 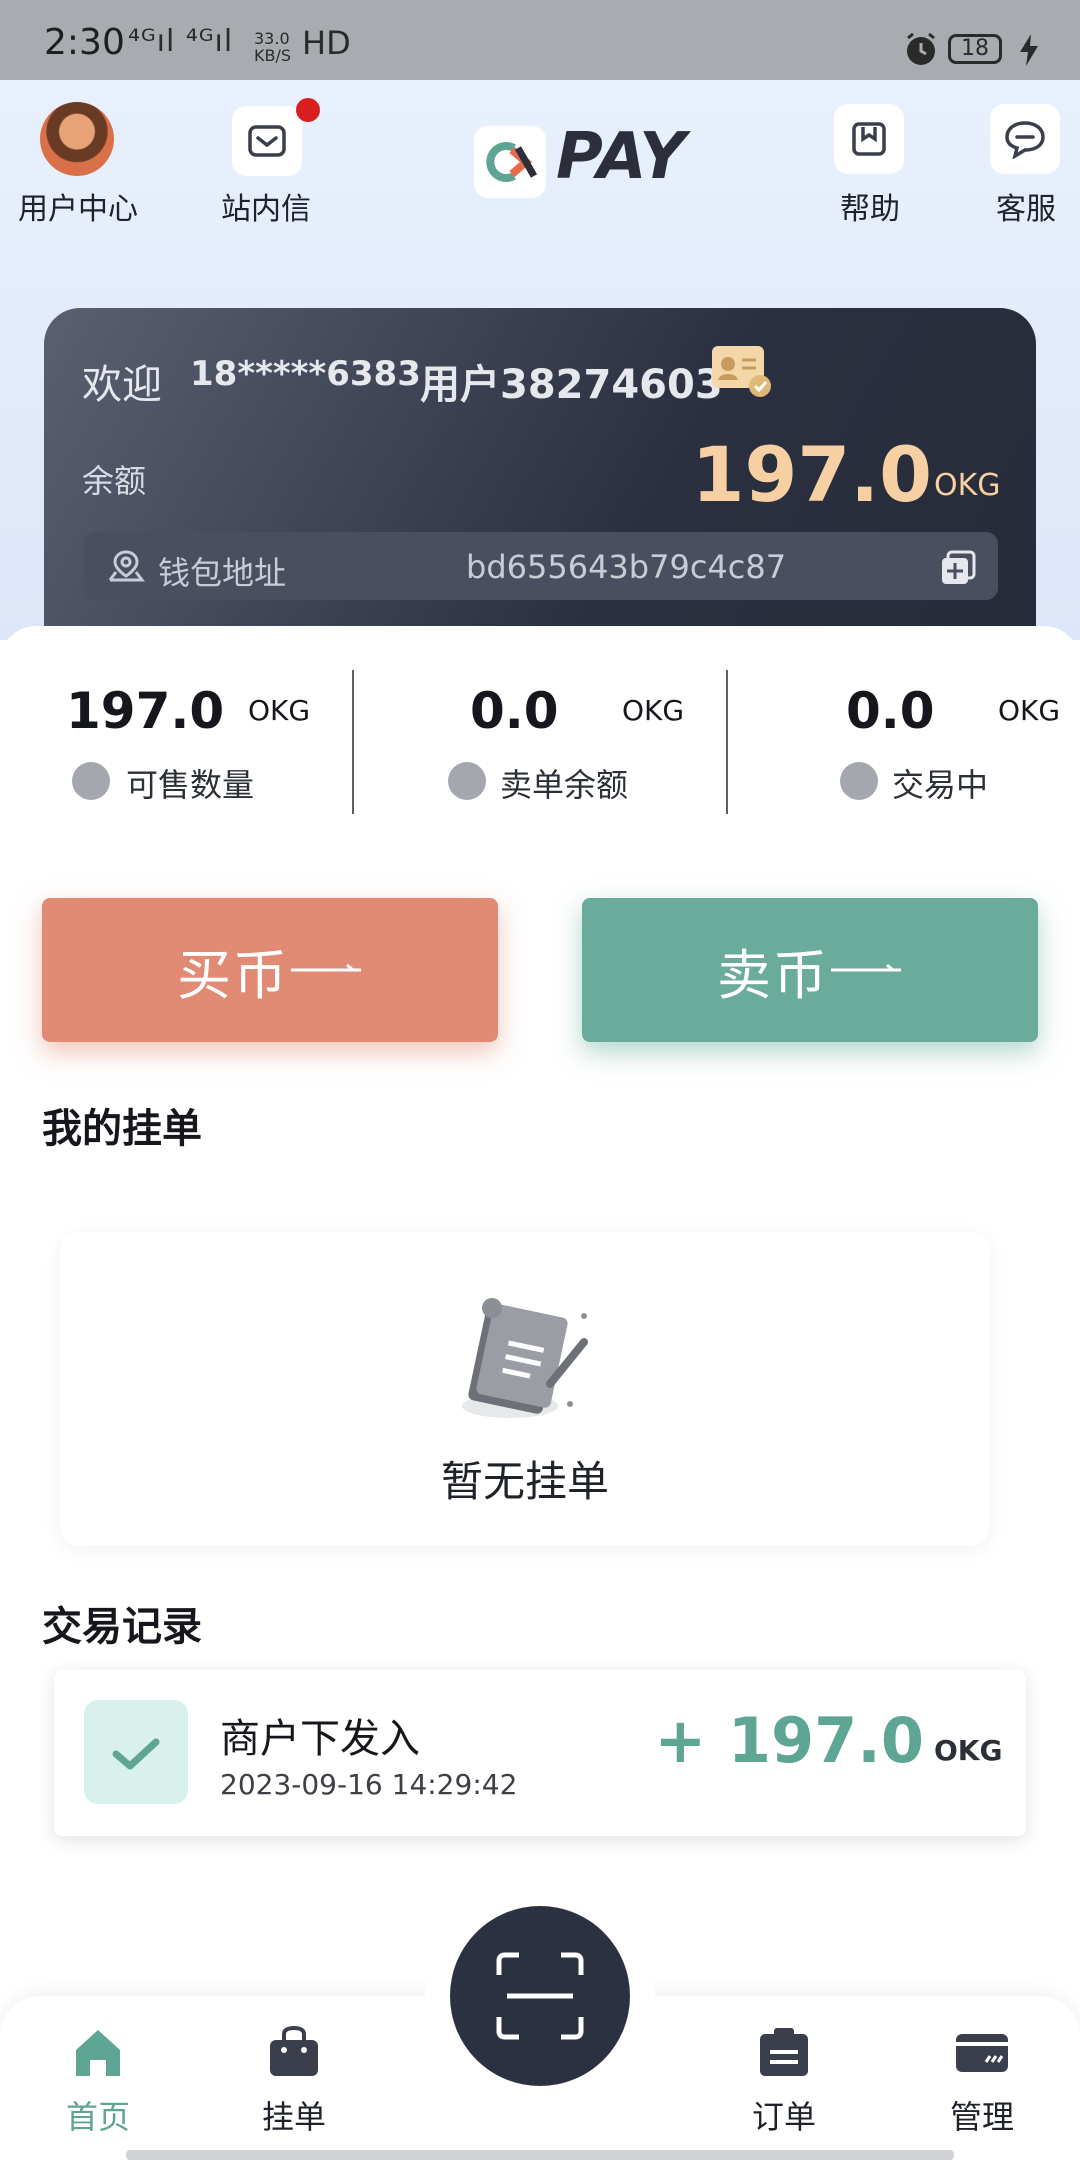 What do you see at coordinates (222, 573) in the screenshot?
I see `wallet-label: 钱包地址` at bounding box center [222, 573].